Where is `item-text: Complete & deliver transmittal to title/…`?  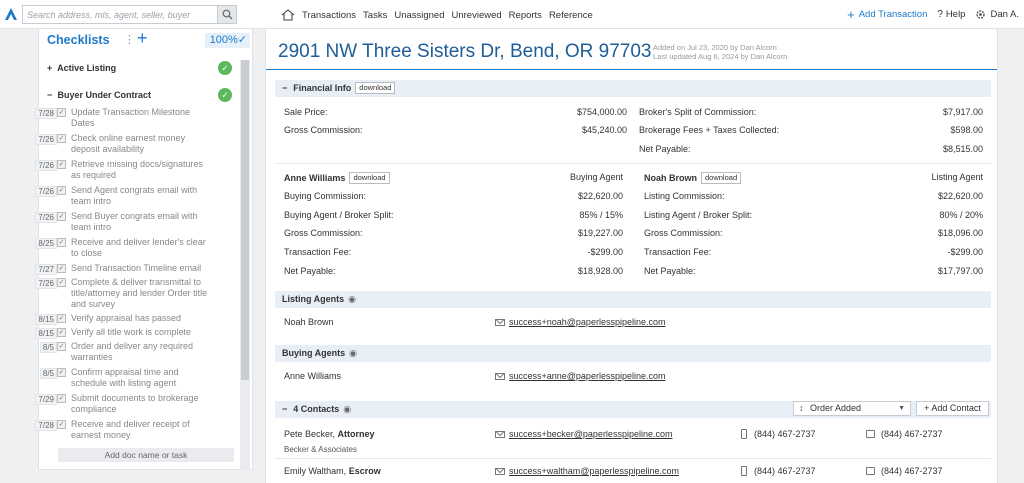
item-text: Complete & deliver transmittal to title/… is located at coordinates (139, 293).